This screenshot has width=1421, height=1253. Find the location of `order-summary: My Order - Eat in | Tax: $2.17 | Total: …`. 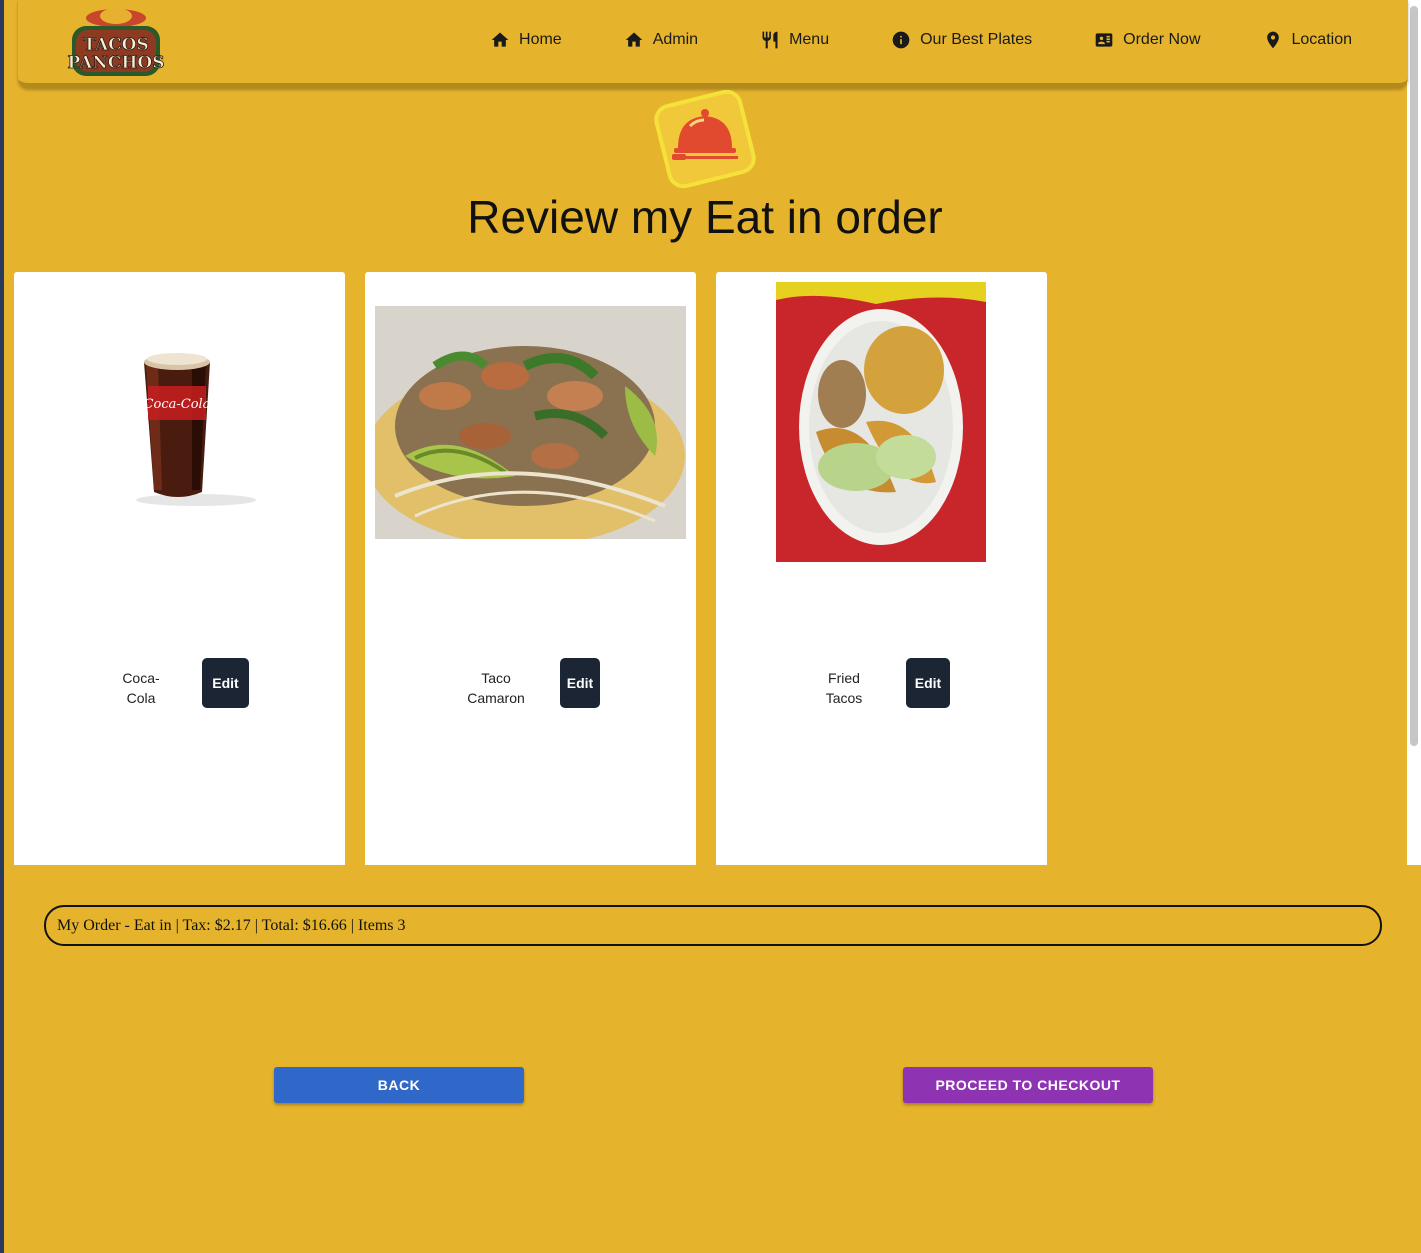

order-summary: My Order - Eat in | Tax: $2.17 | Total: … is located at coordinates (713, 925).